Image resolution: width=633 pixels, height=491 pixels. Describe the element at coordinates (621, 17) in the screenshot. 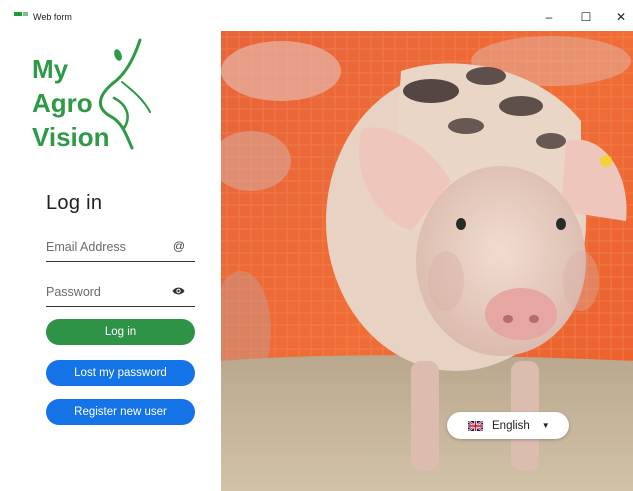

I see `close-button: ✕` at that location.